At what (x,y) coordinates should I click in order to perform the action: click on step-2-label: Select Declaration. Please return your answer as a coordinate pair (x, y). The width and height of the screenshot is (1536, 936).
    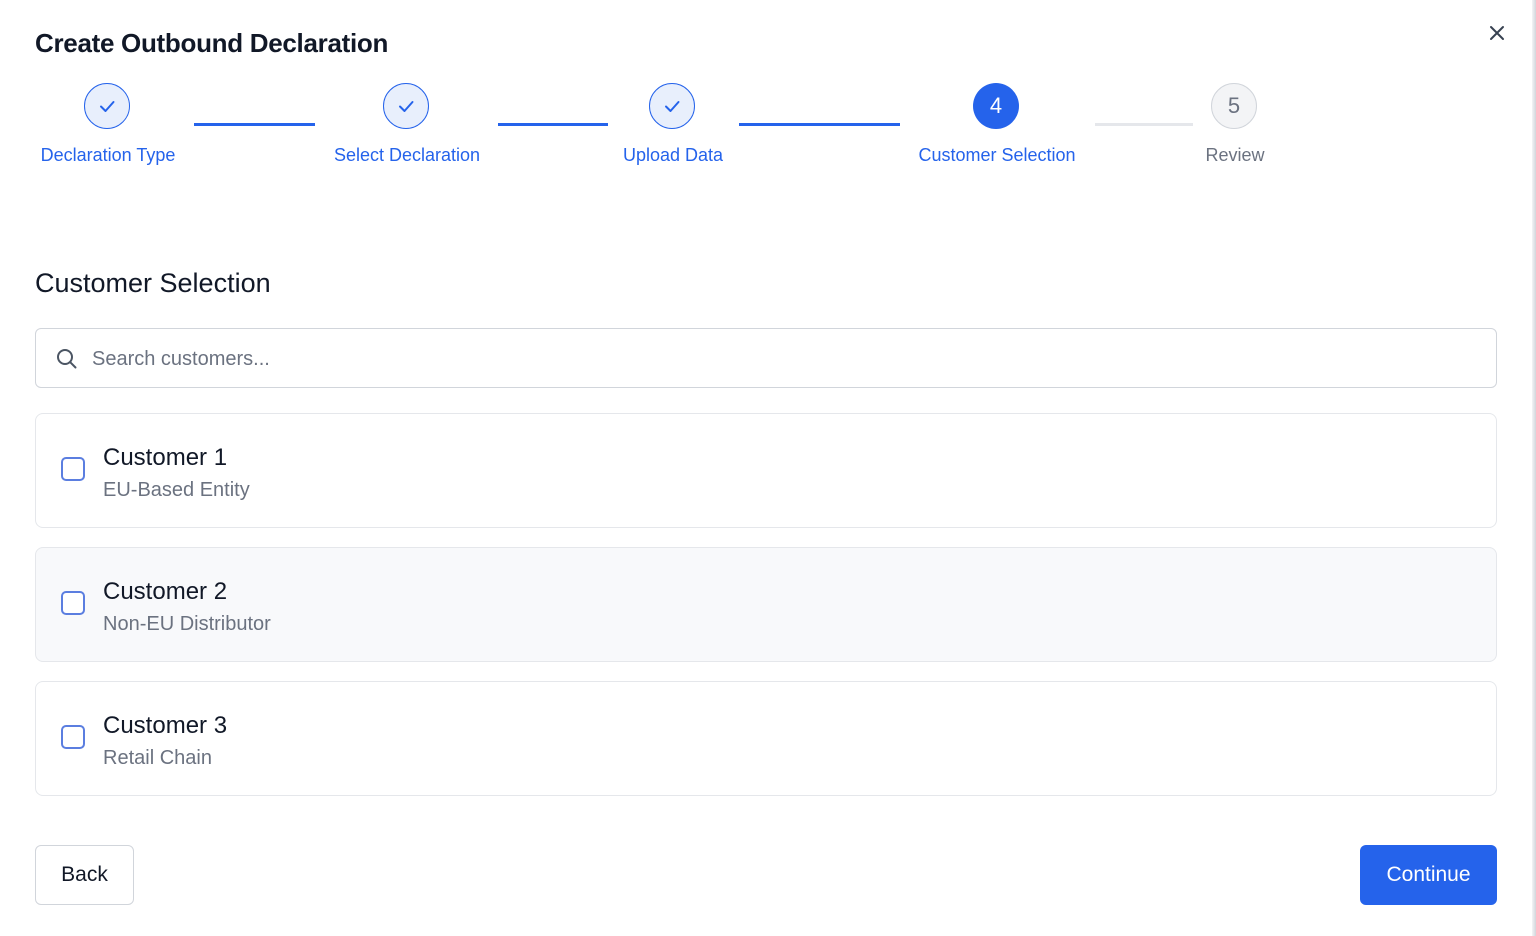
    Looking at the image, I should click on (407, 155).